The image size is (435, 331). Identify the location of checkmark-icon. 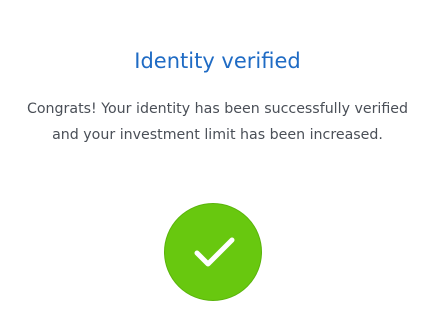
(214, 252).